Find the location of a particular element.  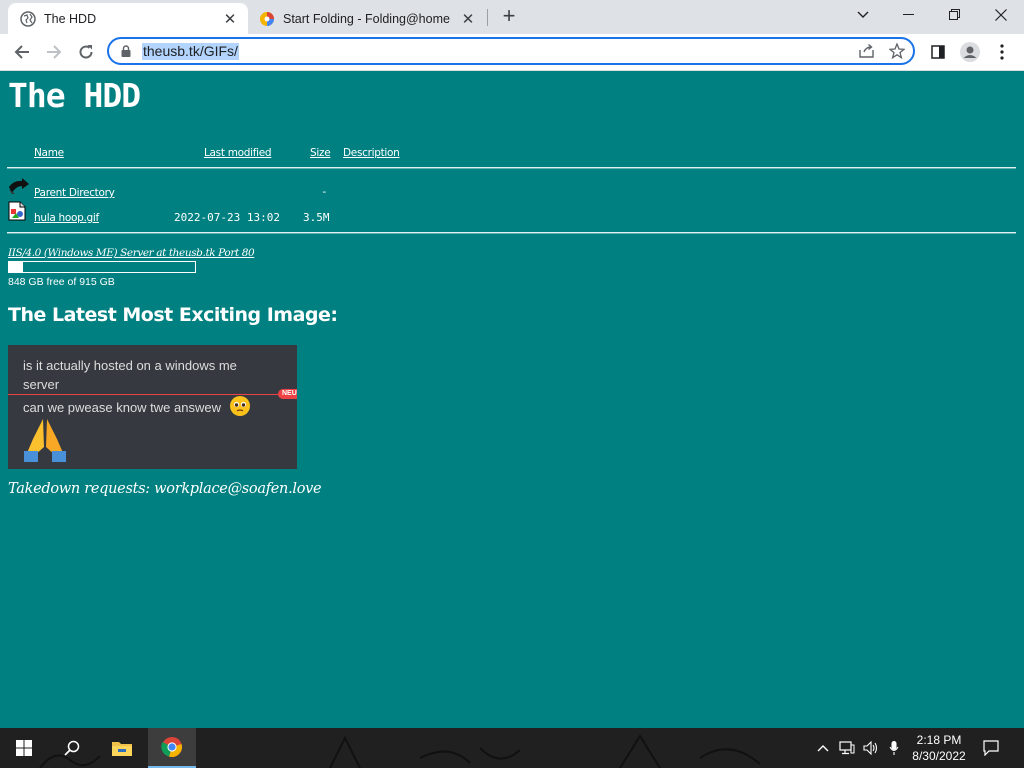

chrome-taskbar-button is located at coordinates (172, 748).